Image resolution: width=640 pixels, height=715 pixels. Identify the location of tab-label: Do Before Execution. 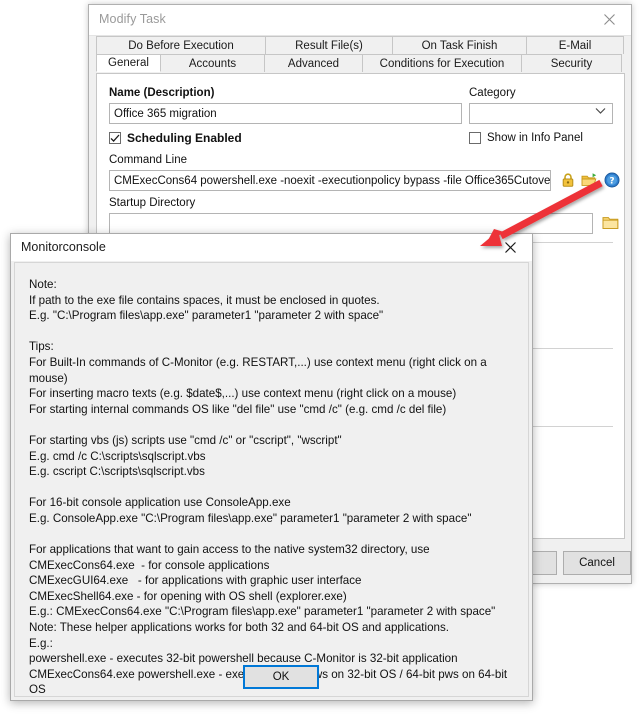
(181, 45).